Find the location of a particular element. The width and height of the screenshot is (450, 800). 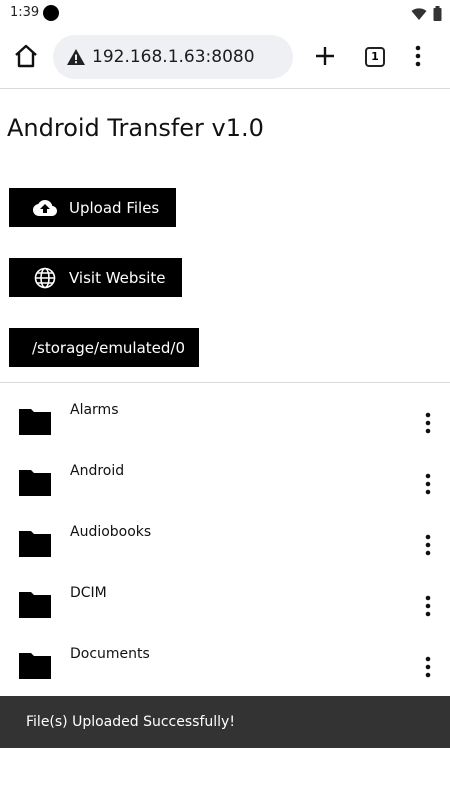

list-item-dcim: DCIM is located at coordinates (225, 596).